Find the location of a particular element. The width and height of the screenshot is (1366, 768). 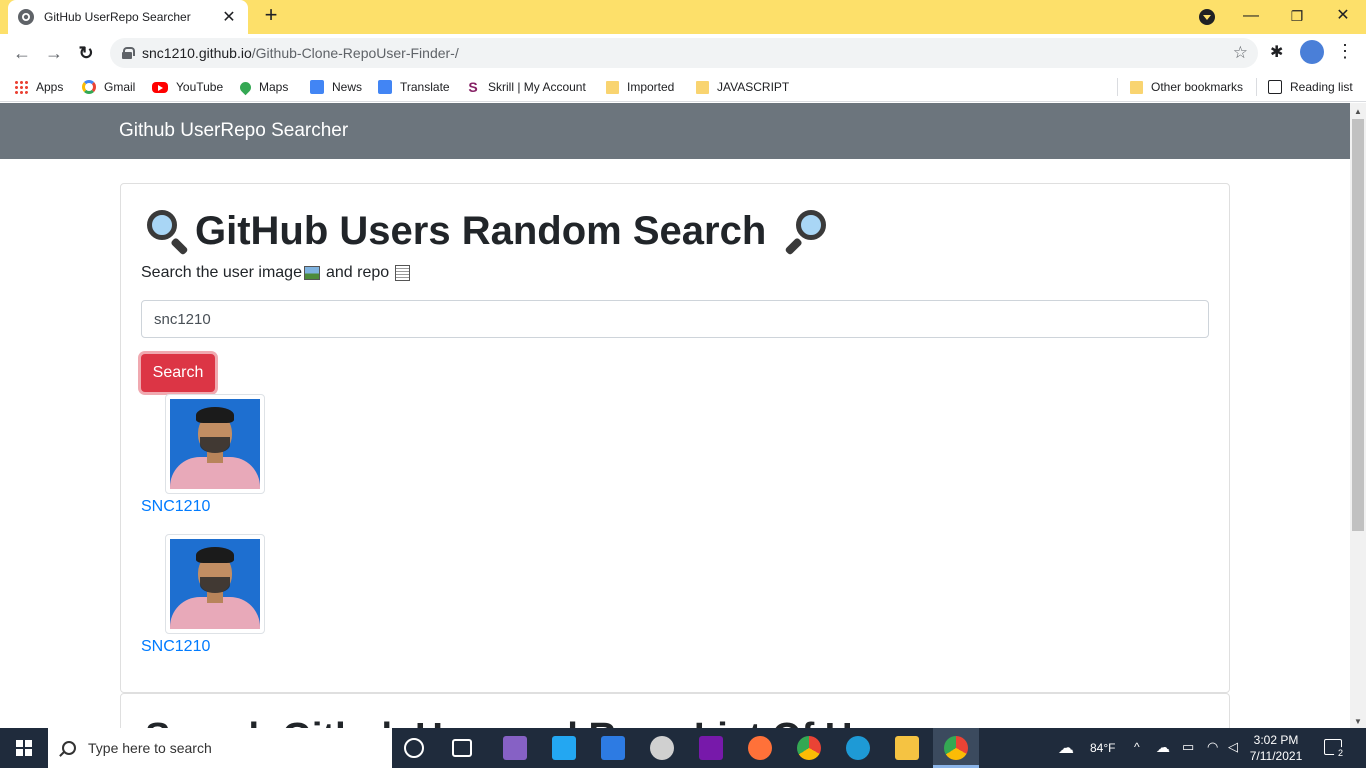

tab-search-icon is located at coordinates (1207, 17).